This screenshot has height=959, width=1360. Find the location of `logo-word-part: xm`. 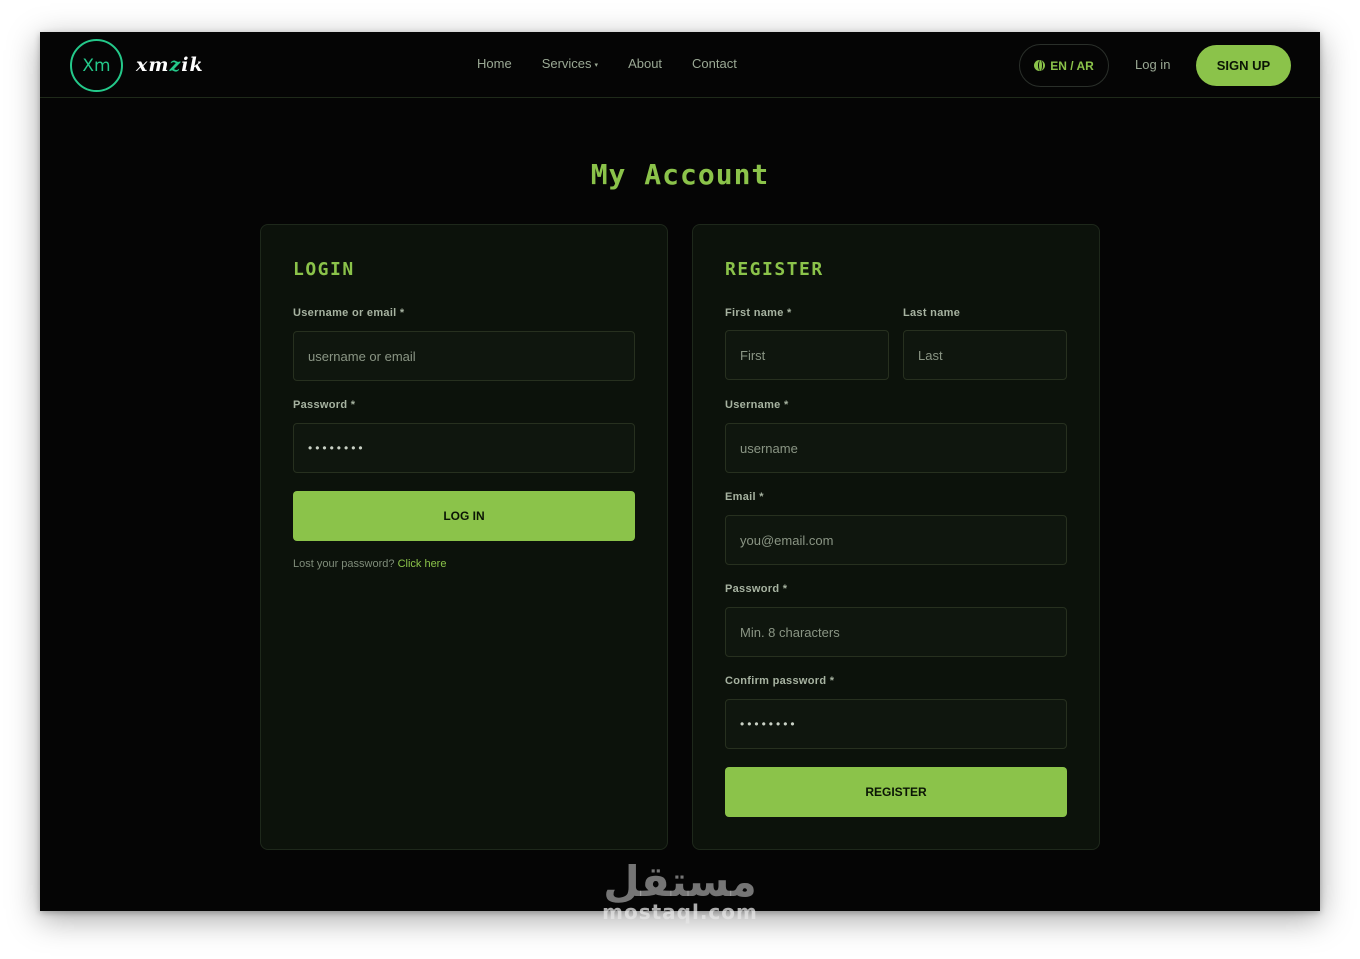

logo-word-part: xm is located at coordinates (153, 65).